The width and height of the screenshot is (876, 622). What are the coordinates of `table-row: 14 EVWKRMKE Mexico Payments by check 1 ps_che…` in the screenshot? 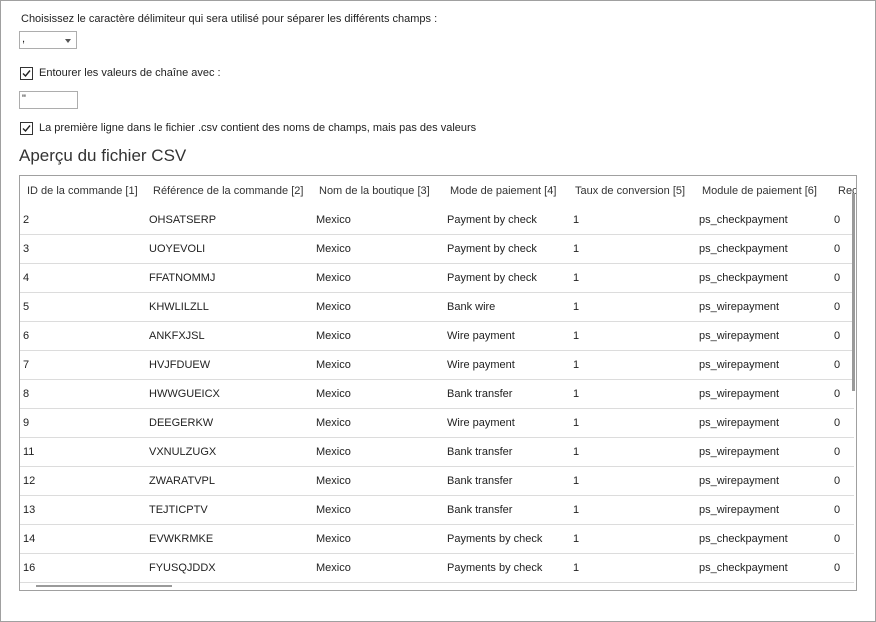 It's located at (437, 539).